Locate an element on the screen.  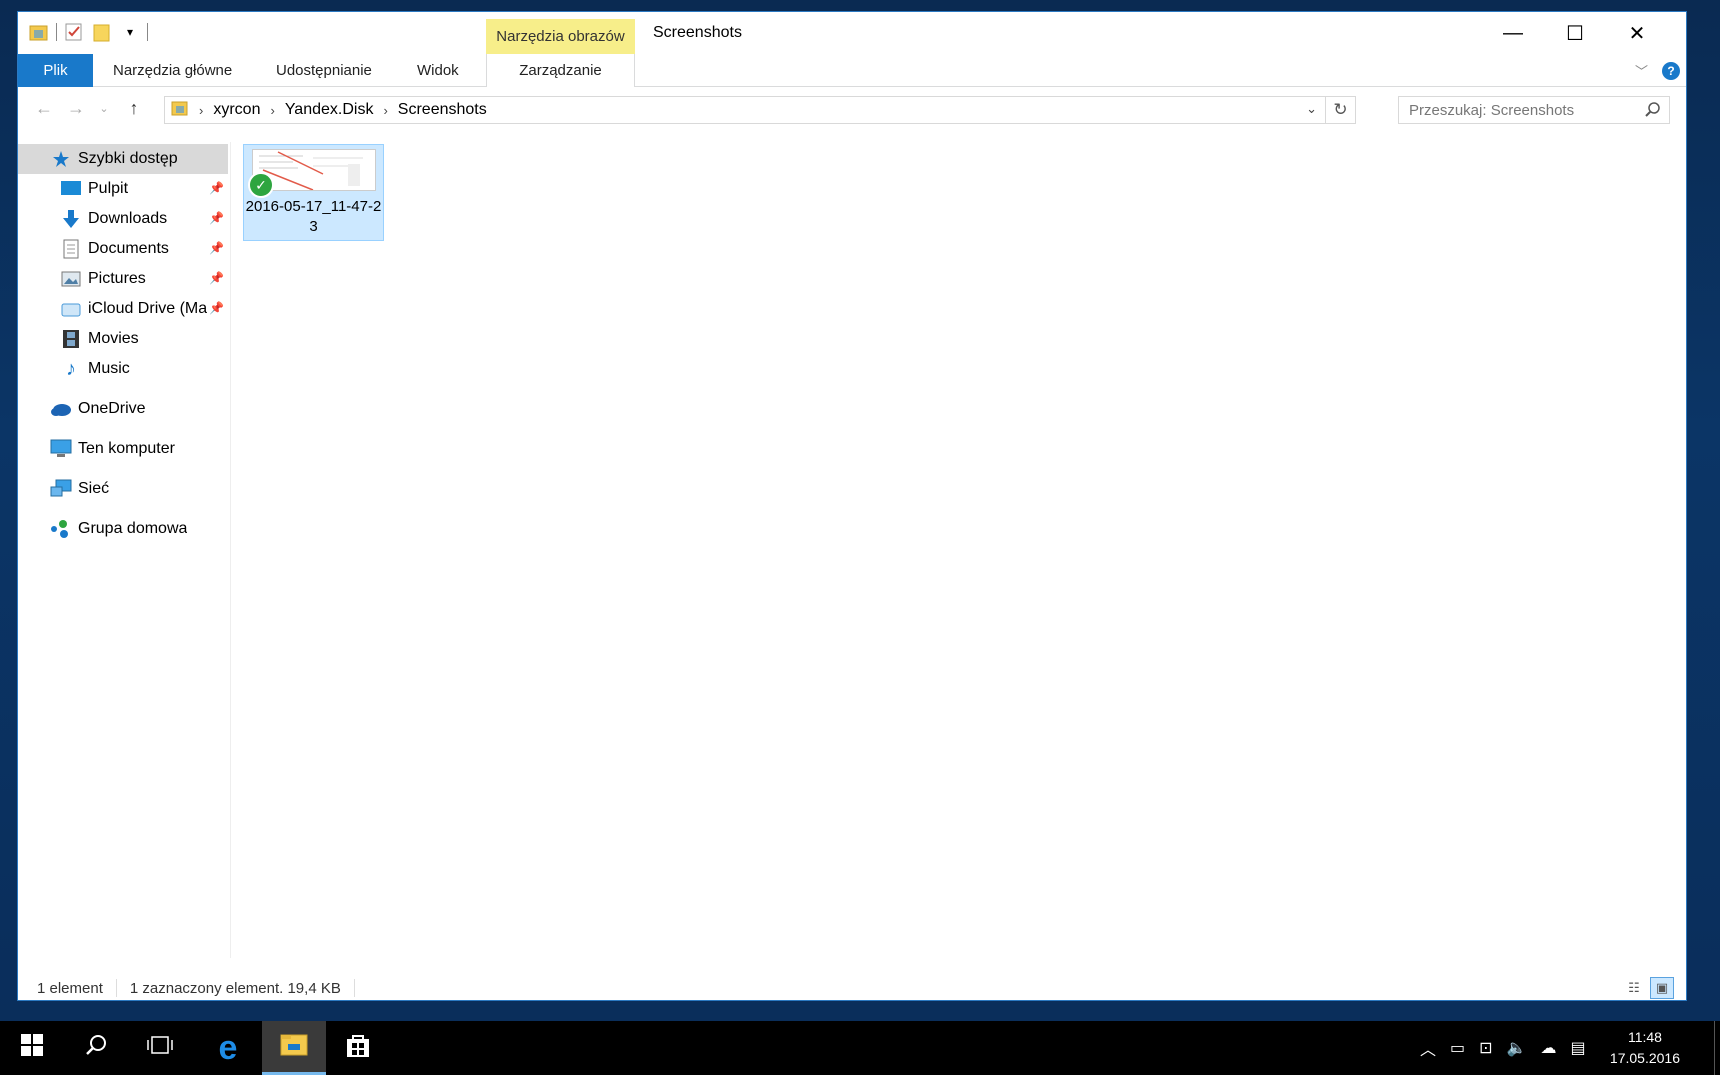
minimize-button: — is located at coordinates (1513, 33).